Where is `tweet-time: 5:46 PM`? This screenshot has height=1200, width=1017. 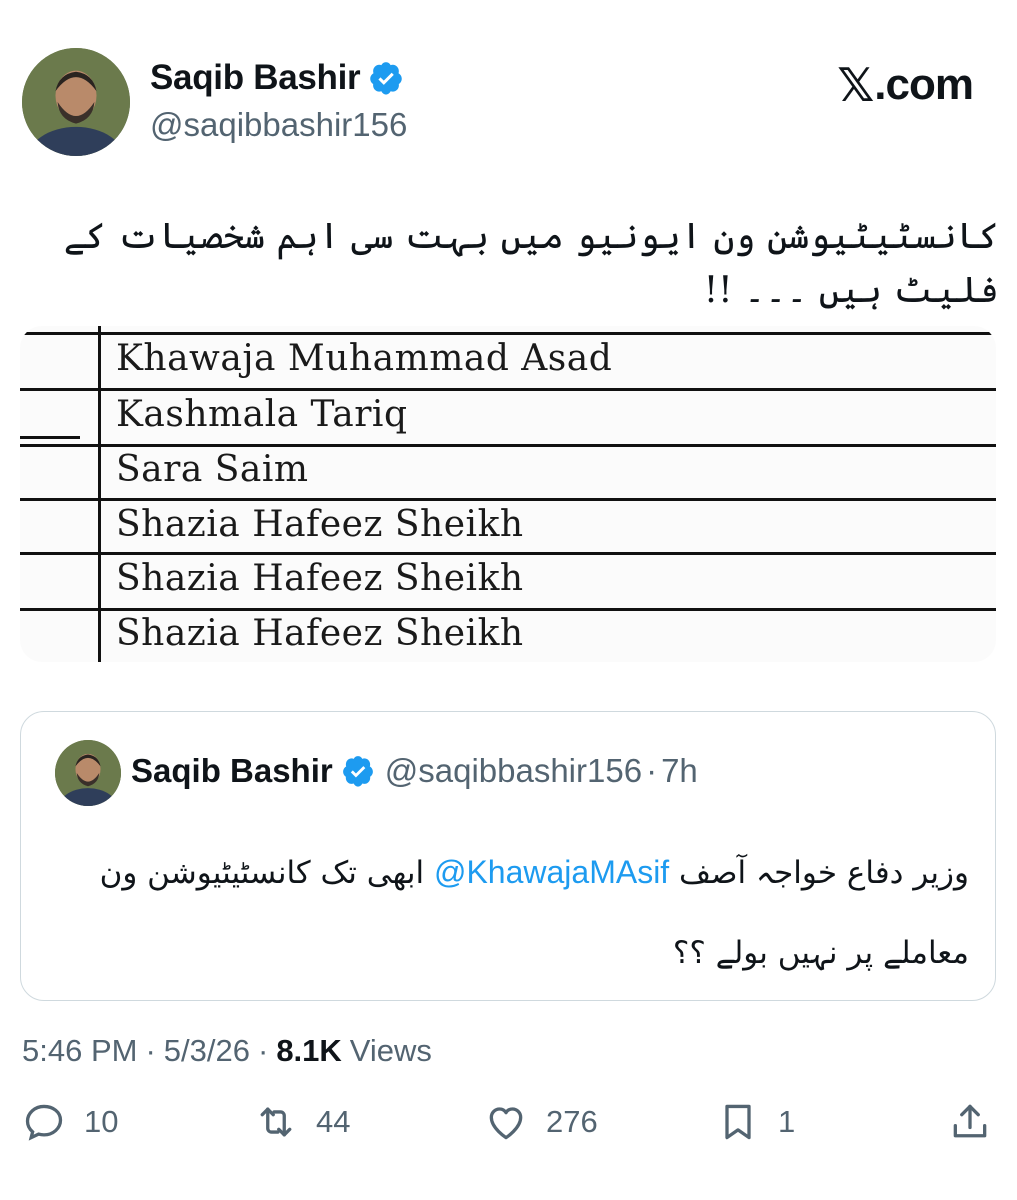 tweet-time: 5:46 PM is located at coordinates (79, 1051).